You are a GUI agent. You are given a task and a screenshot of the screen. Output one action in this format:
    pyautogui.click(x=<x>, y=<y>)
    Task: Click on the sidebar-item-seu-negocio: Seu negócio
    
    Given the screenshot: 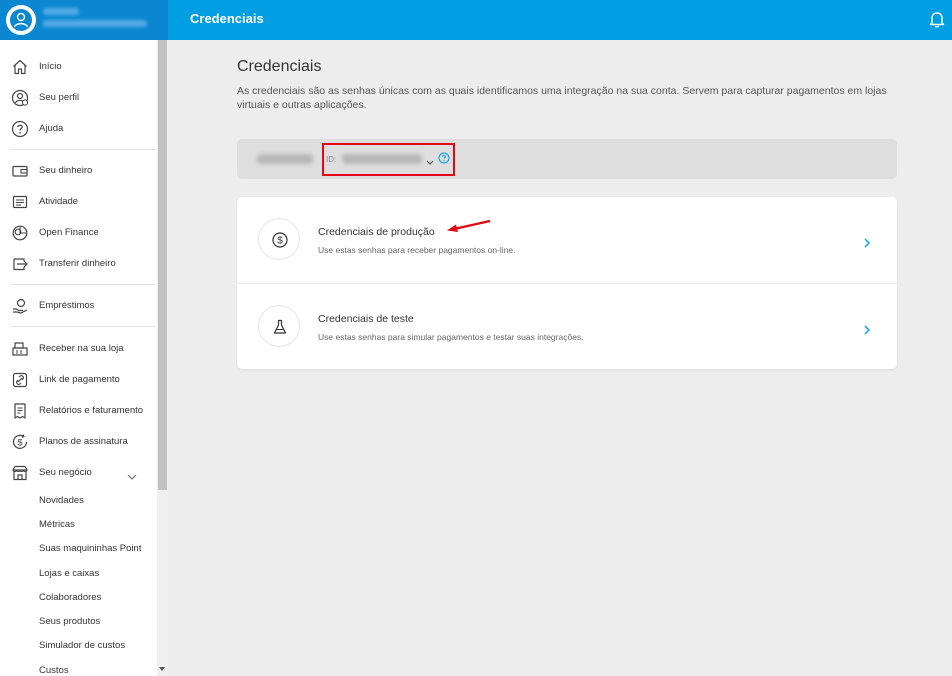 What is the action you would take?
    pyautogui.click(x=78, y=473)
    